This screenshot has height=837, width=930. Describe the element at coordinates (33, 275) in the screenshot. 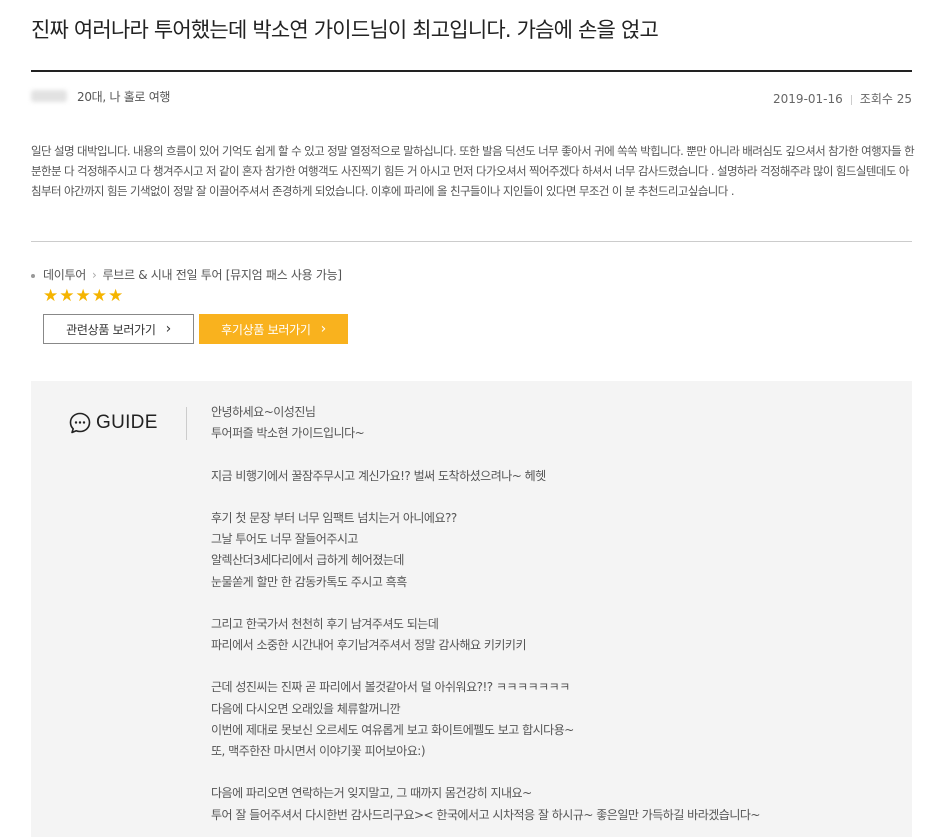

I see `bullet-dot` at that location.